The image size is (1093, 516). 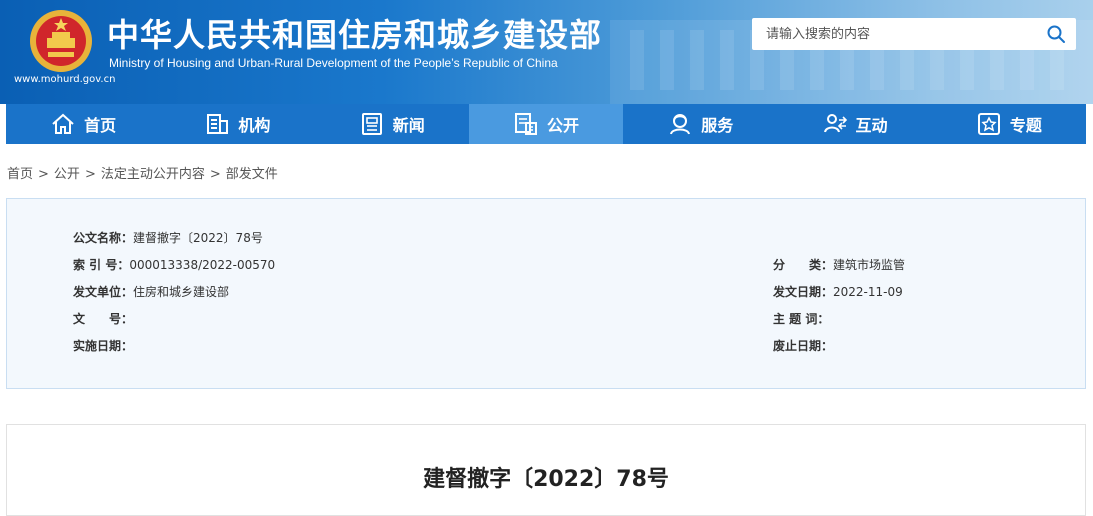 What do you see at coordinates (202, 265) in the screenshot?
I see `meta-value: 000013338/2022-00570` at bounding box center [202, 265].